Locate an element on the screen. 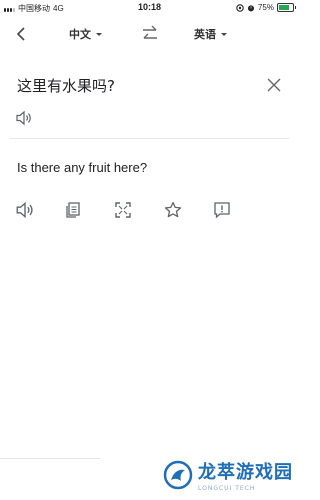 The height and width of the screenshot is (500, 320). copy-icon is located at coordinates (73, 210).